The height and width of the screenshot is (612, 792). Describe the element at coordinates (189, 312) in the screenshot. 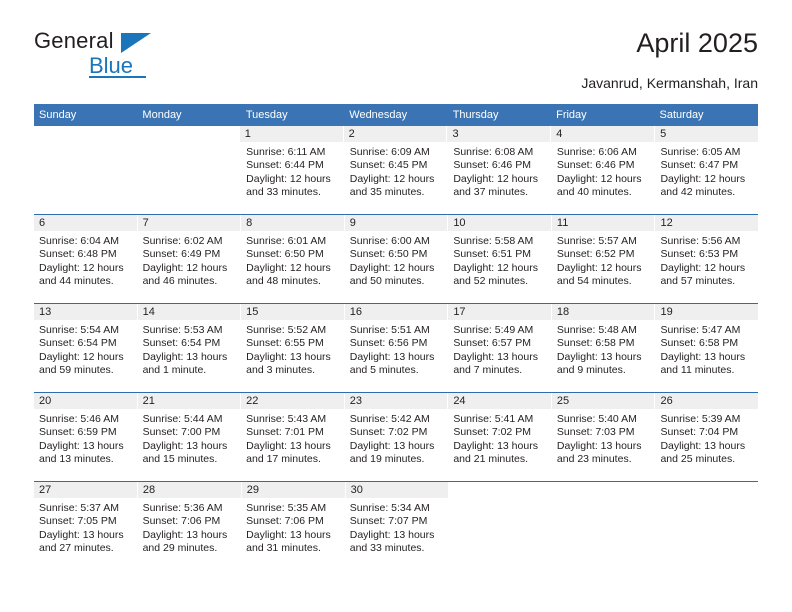

I see `day-number: 14` at that location.